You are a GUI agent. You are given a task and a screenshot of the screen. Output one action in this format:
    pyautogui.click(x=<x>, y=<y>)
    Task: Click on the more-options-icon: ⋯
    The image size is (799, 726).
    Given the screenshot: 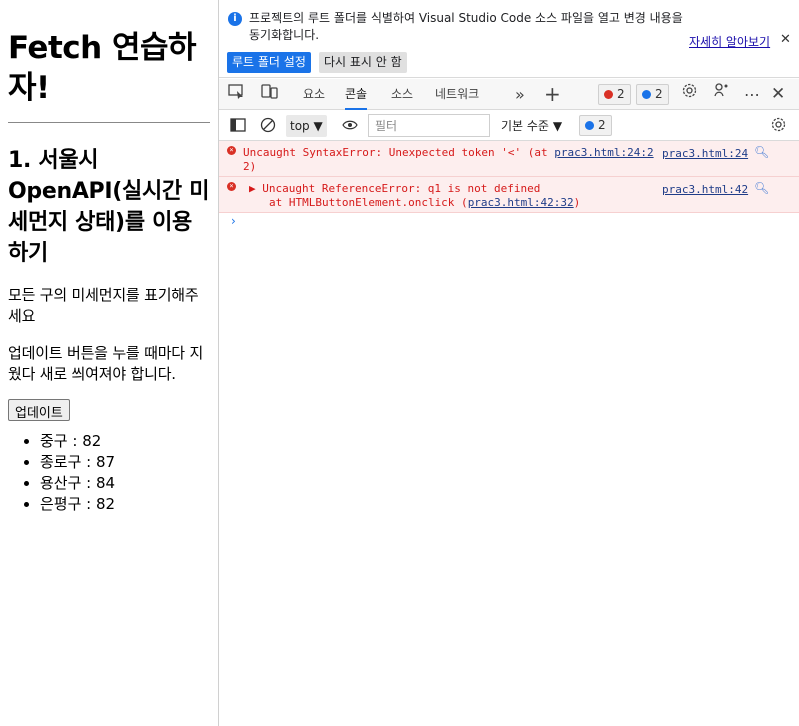 What is the action you would take?
    pyautogui.click(x=752, y=94)
    